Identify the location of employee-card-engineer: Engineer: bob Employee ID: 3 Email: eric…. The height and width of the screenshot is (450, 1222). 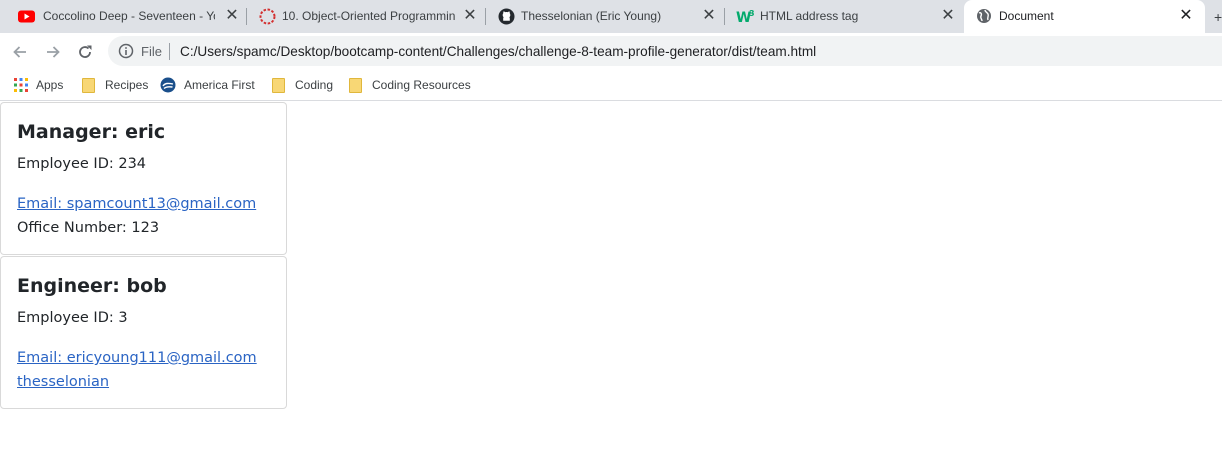
(143, 332).